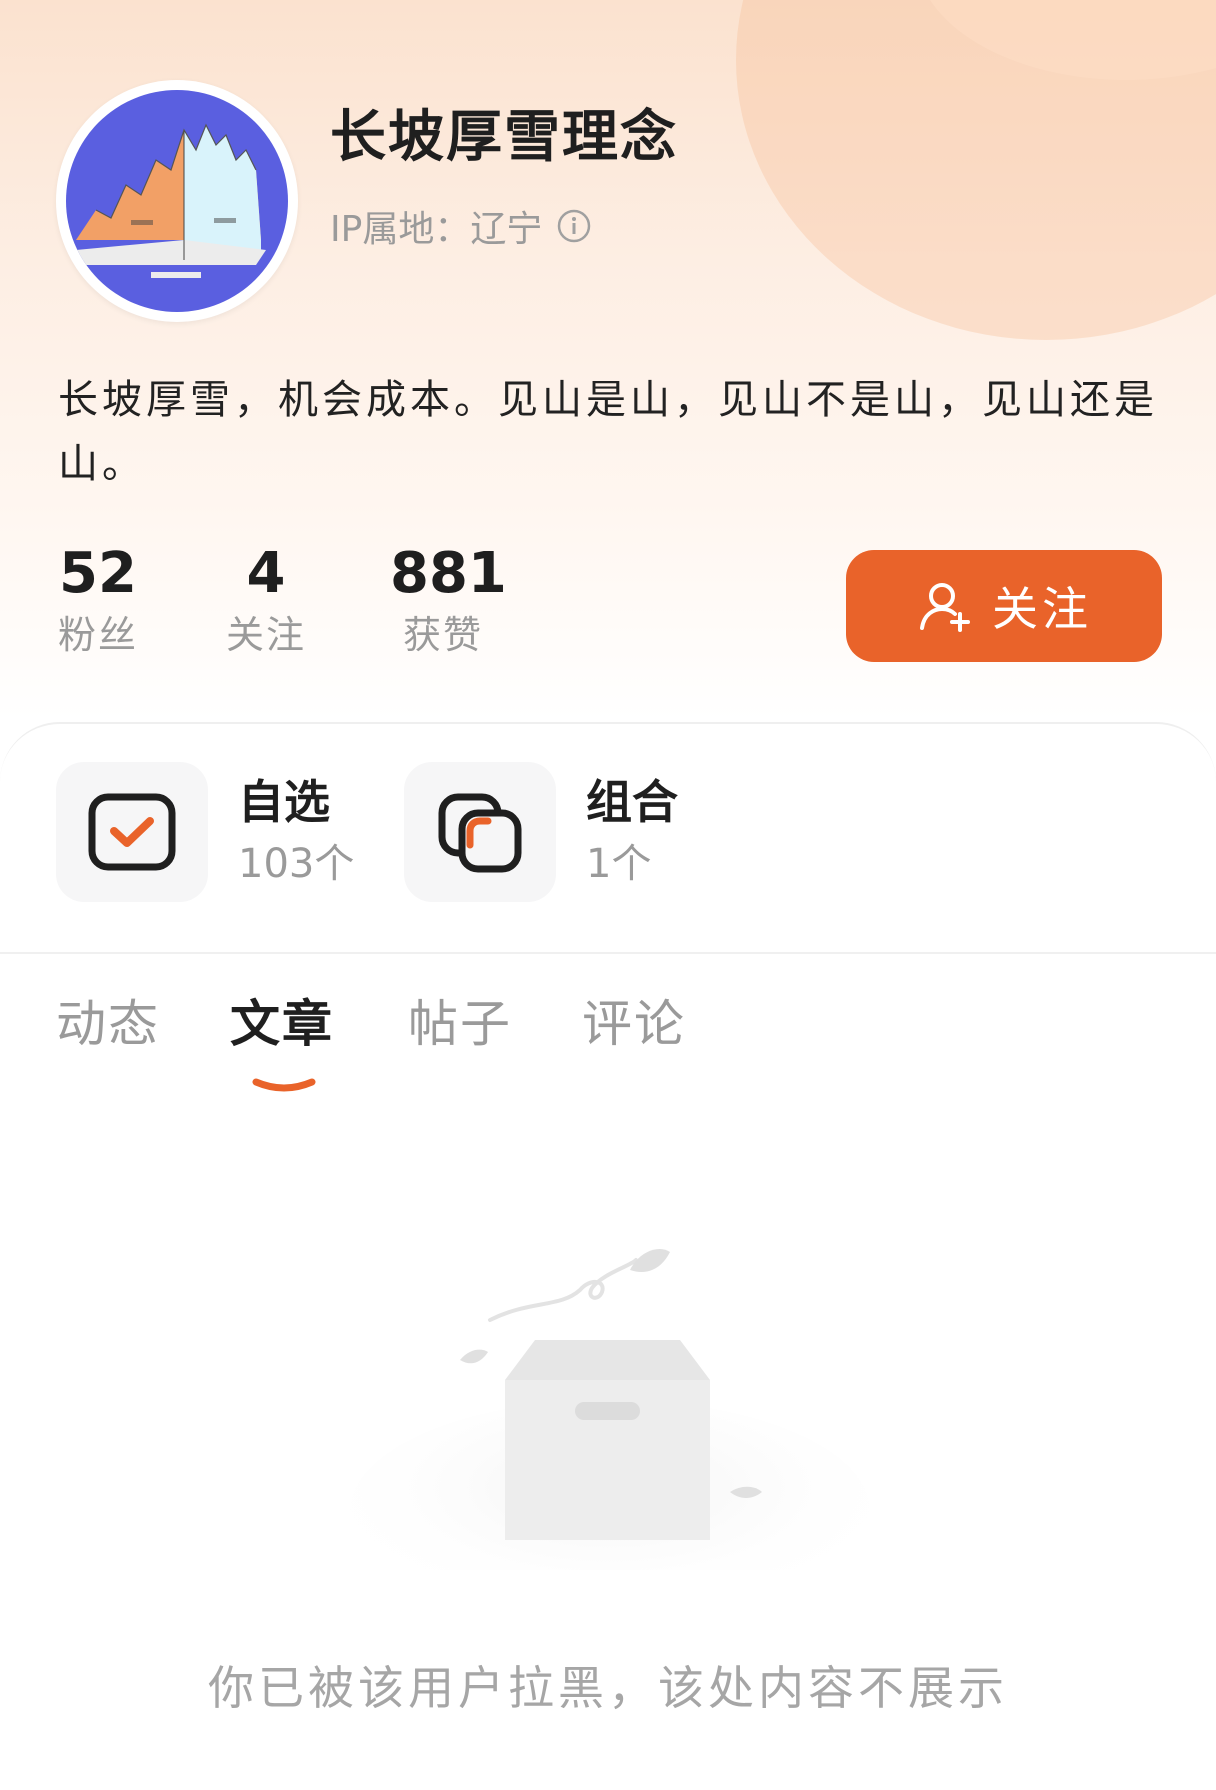 The width and height of the screenshot is (1216, 1790). Describe the element at coordinates (282, 1024) in the screenshot. I see `tab-articles: 文章` at that location.